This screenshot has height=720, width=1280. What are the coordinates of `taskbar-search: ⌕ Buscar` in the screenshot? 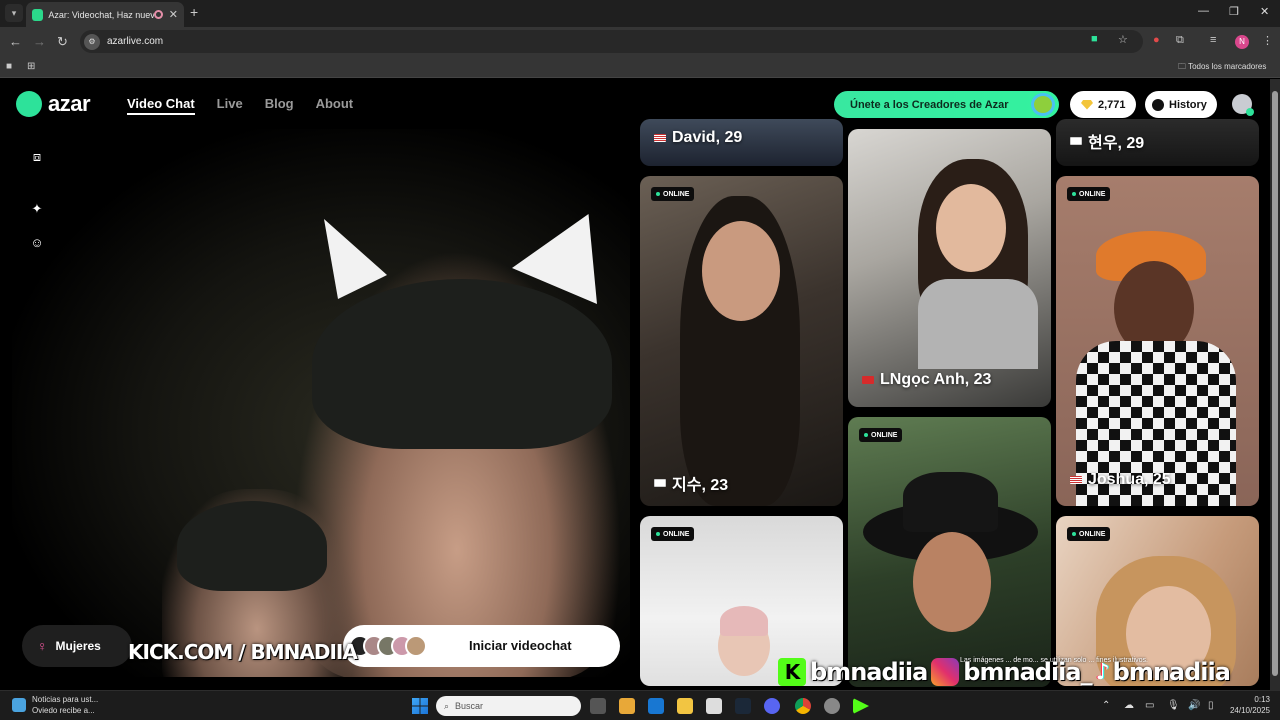 It's located at (508, 706).